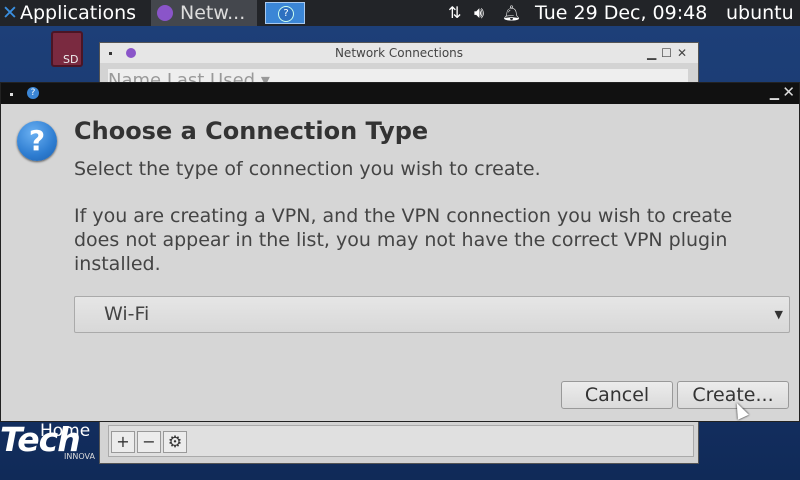 This screenshot has width=800, height=480. Describe the element at coordinates (617, 395) in the screenshot. I see `cancel-button: Cancel` at that location.